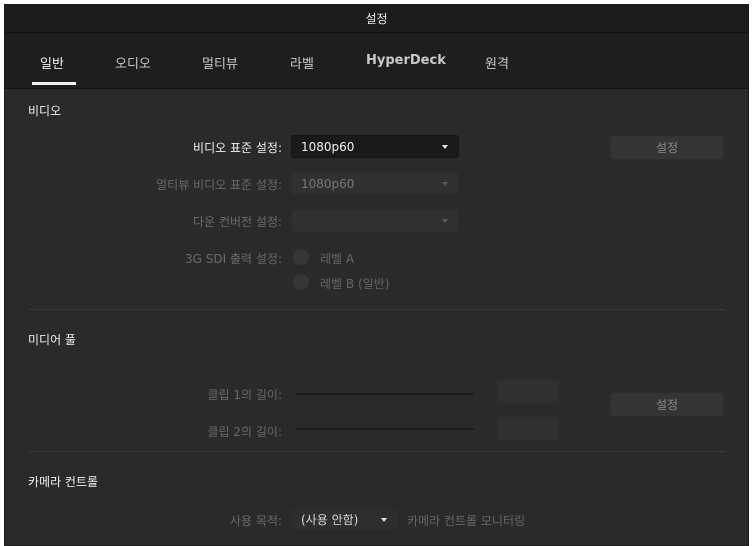  What do you see at coordinates (301, 282) in the screenshot?
I see `sdi-level-b-radio` at bounding box center [301, 282].